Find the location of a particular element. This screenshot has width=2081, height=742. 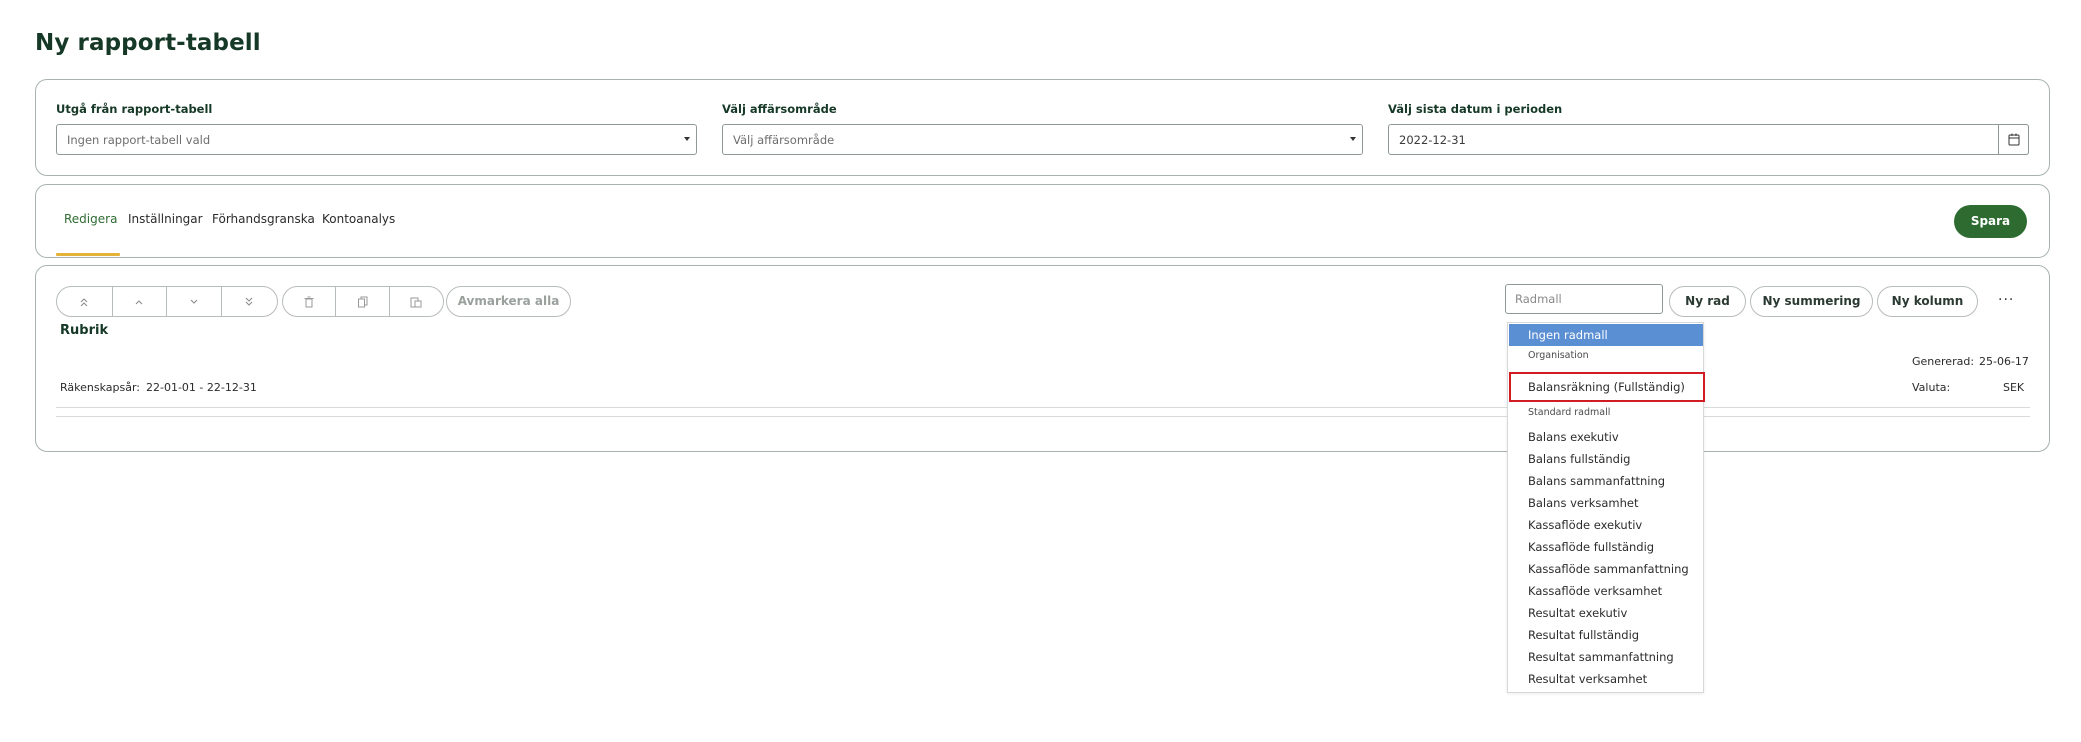

option-item: Kassaflöde sammanfattning is located at coordinates (1606, 569).